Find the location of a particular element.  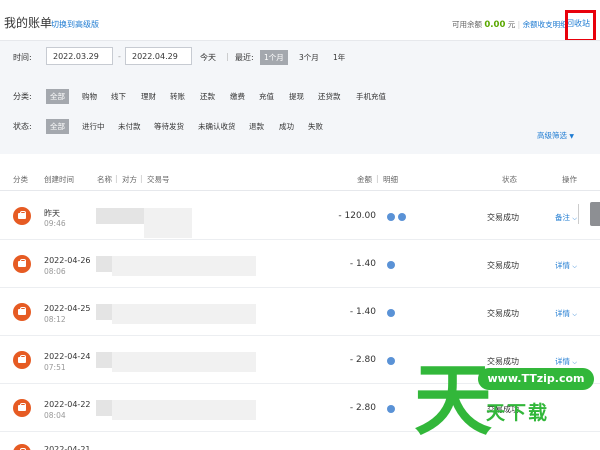

remark-link: 备注 ⌵ is located at coordinates (566, 217).